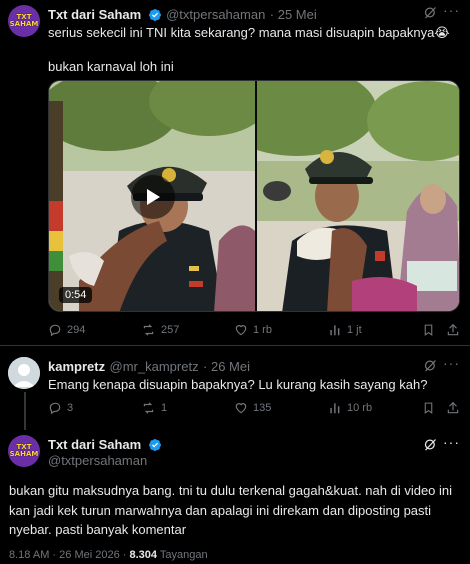 Image resolution: width=470 pixels, height=564 pixels. What do you see at coordinates (360, 408) in the screenshot?
I see `view-count: 10 rb` at bounding box center [360, 408].